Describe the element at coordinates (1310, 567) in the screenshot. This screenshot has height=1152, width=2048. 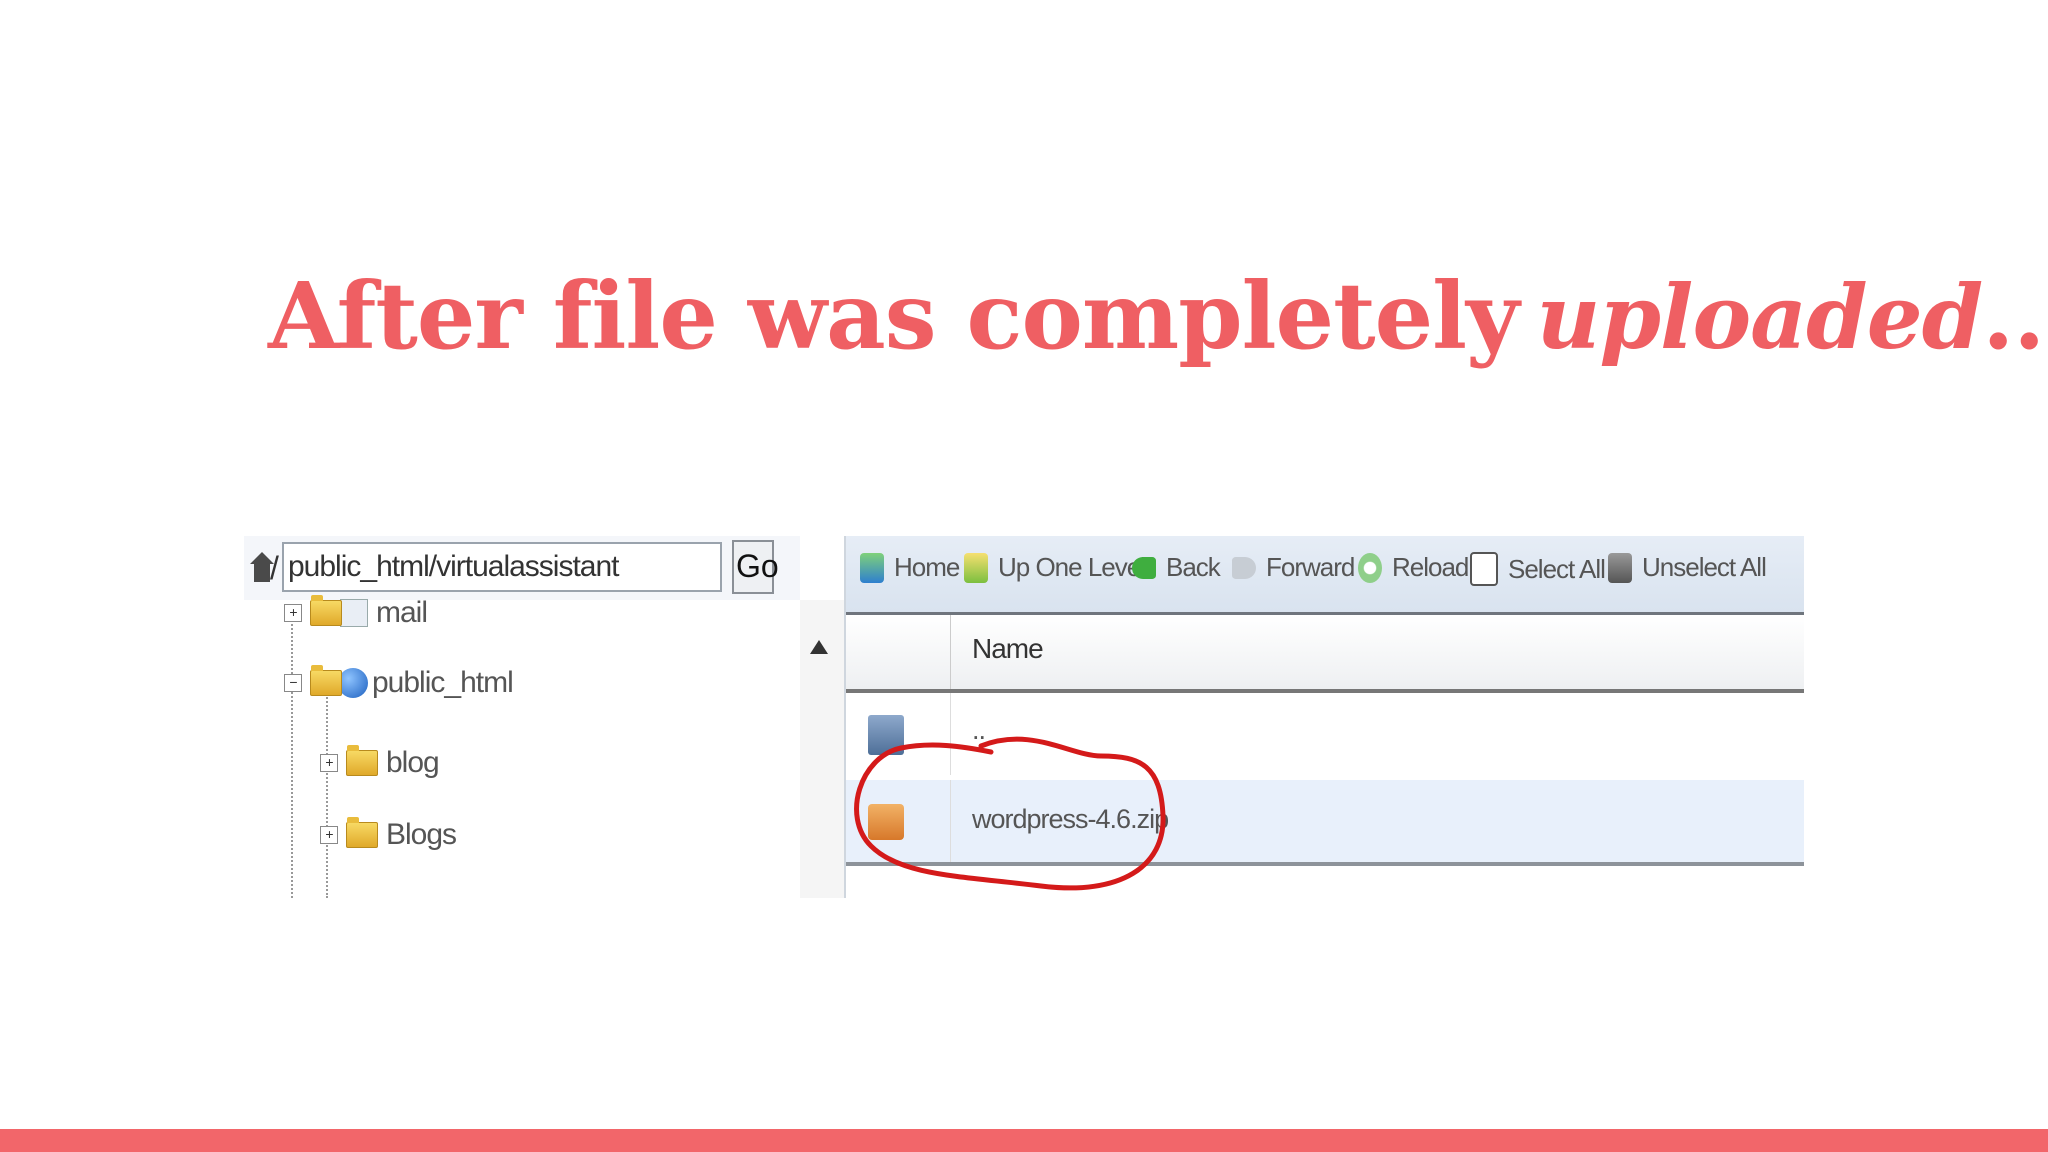
I see `forward-label: Forward` at that location.